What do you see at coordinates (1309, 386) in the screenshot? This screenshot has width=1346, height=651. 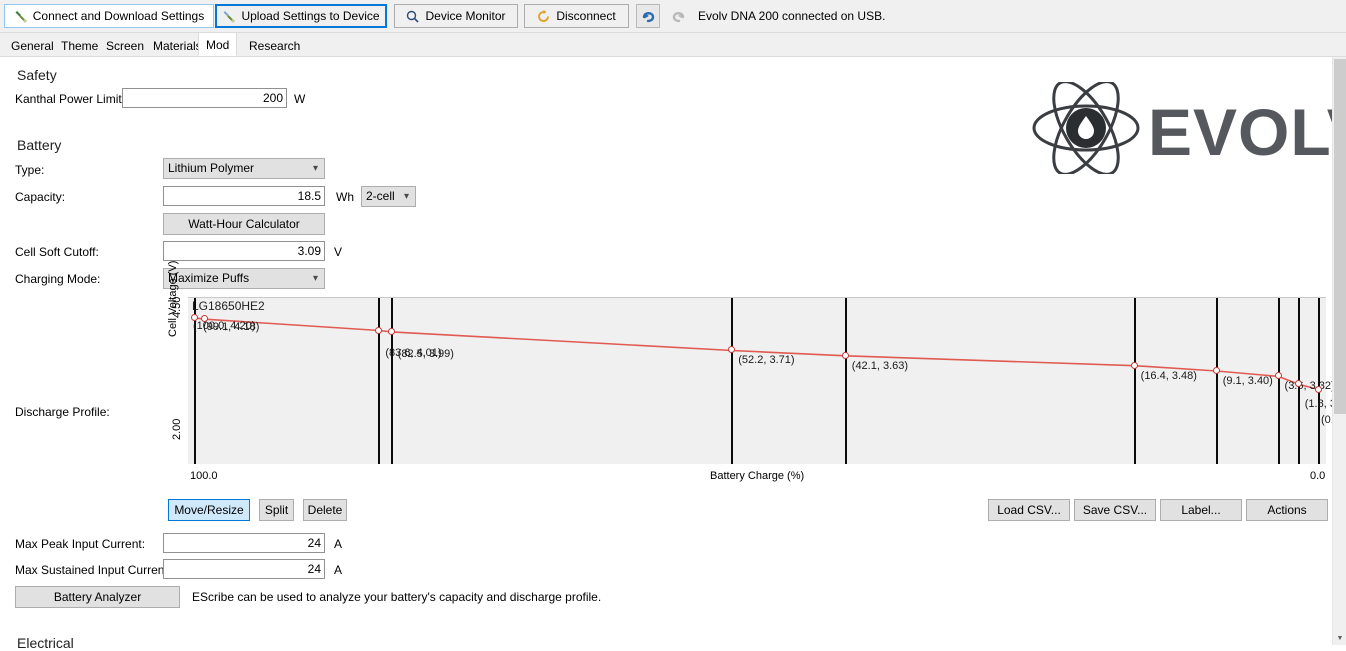 I see `chart-point-label: (3.6, 3.32)` at bounding box center [1309, 386].